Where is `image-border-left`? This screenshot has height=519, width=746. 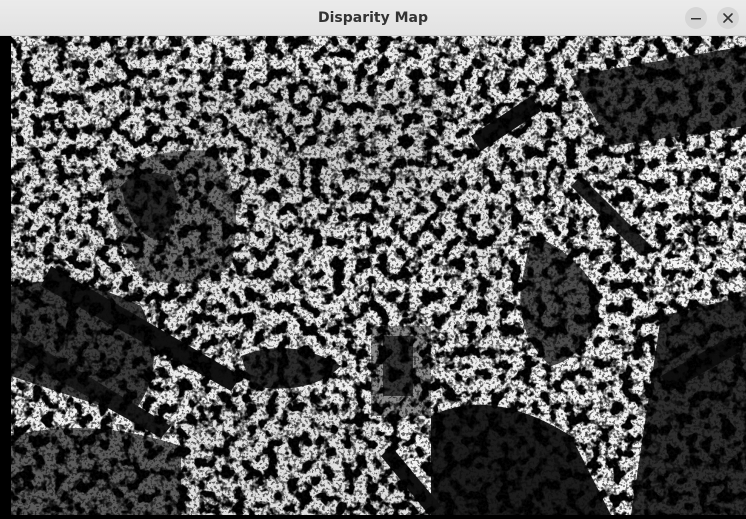 image-border-left is located at coordinates (5, 277).